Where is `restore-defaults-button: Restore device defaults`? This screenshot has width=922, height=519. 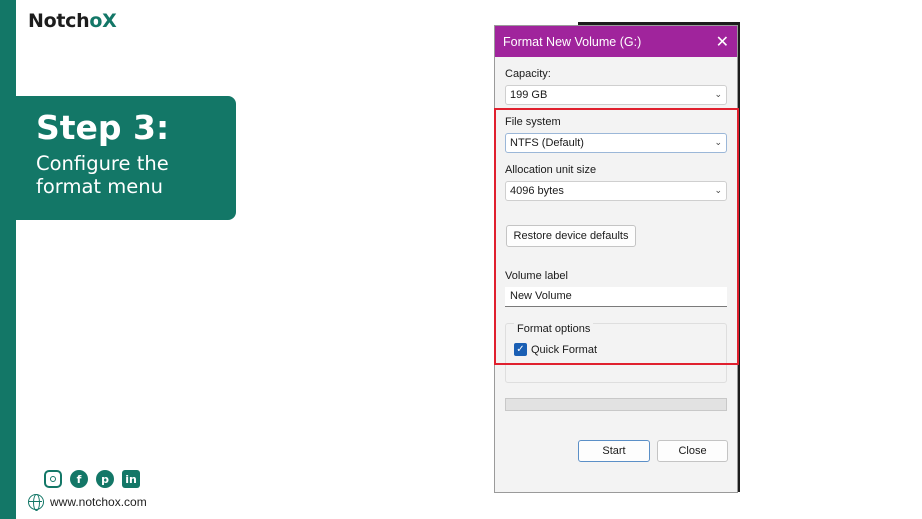 restore-defaults-button: Restore device defaults is located at coordinates (571, 236).